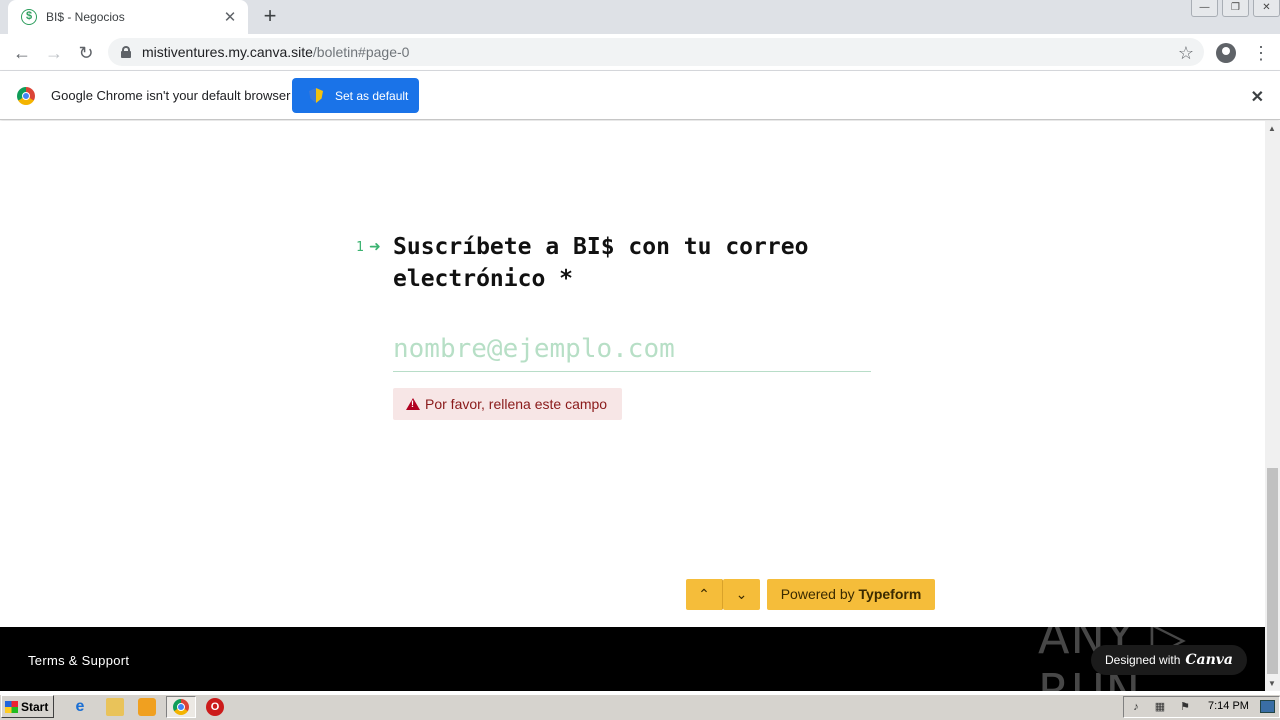 This screenshot has height=720, width=1280. What do you see at coordinates (1267, 706) in the screenshot?
I see `show-desktop-icon` at bounding box center [1267, 706].